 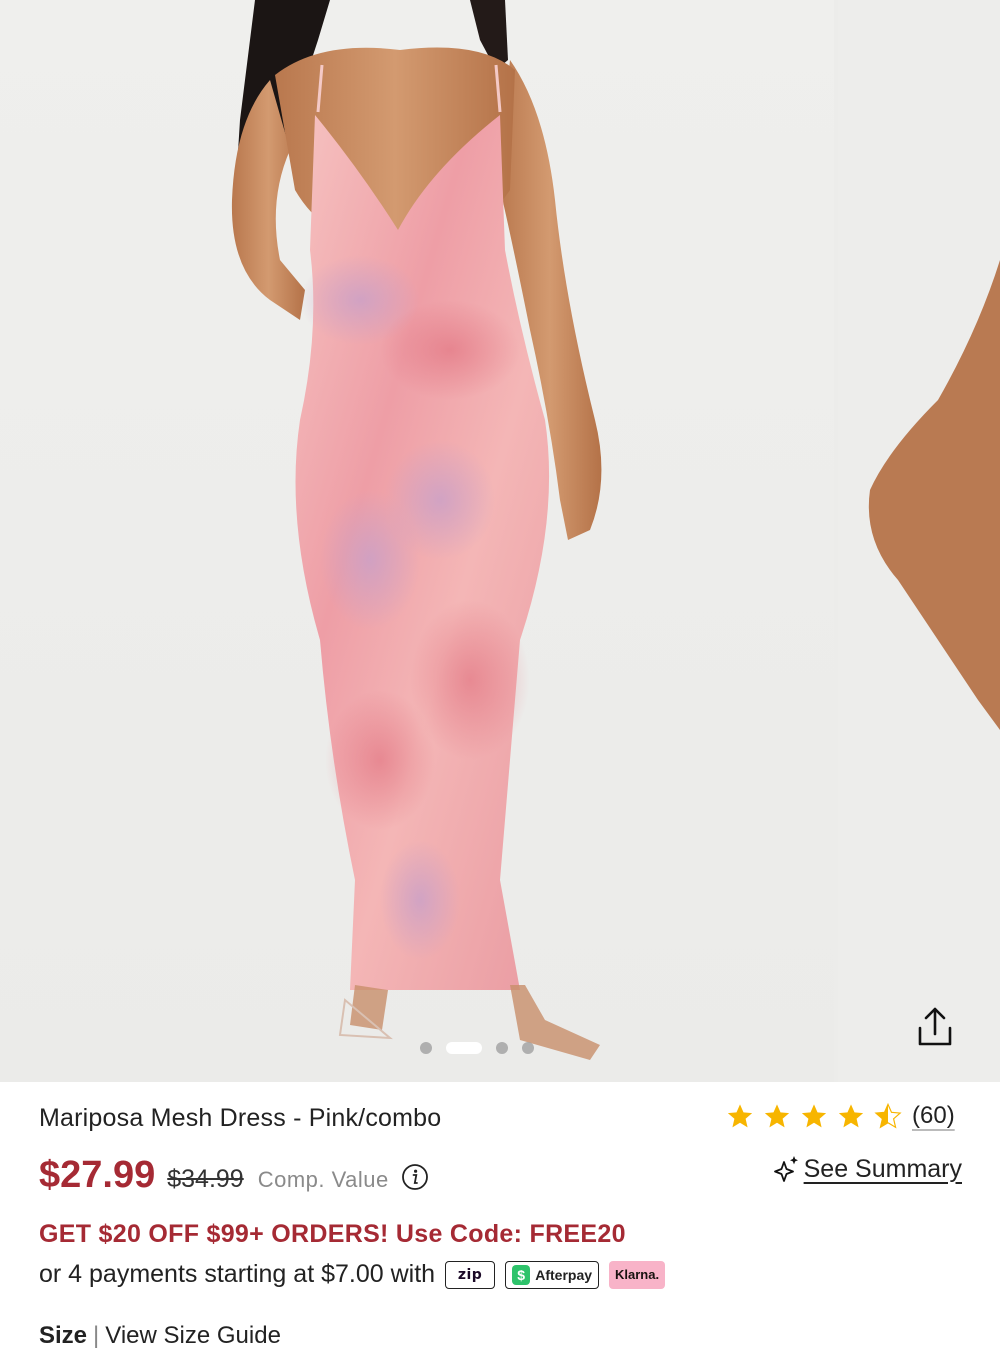 I want to click on afterpay-label: Afterpay, so click(x=564, y=1274).